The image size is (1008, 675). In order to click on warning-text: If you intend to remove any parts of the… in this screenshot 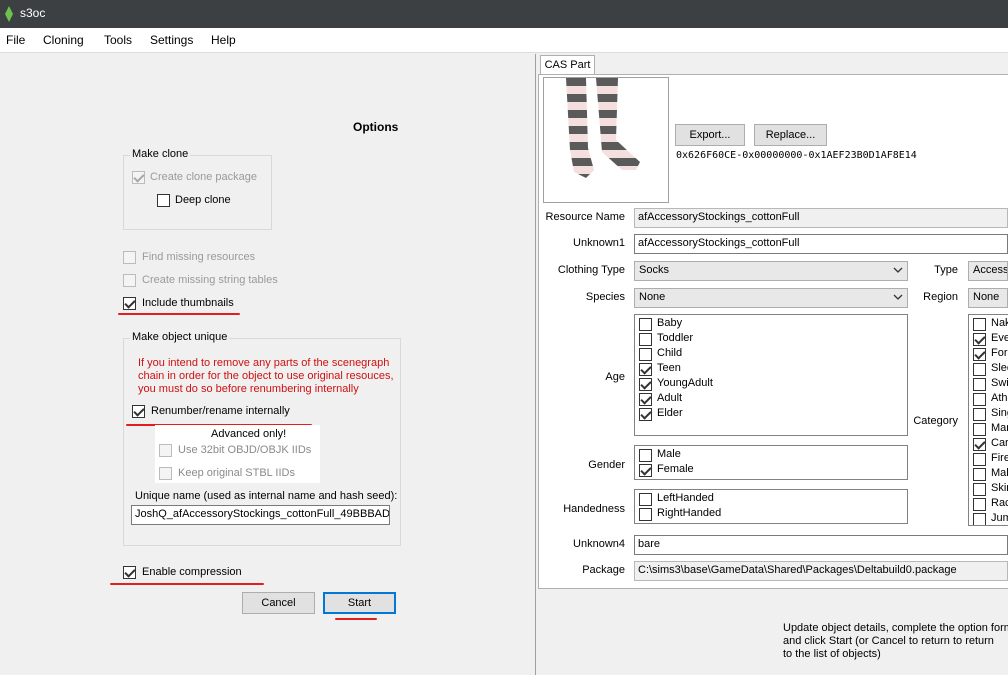, I will do `click(264, 363)`.